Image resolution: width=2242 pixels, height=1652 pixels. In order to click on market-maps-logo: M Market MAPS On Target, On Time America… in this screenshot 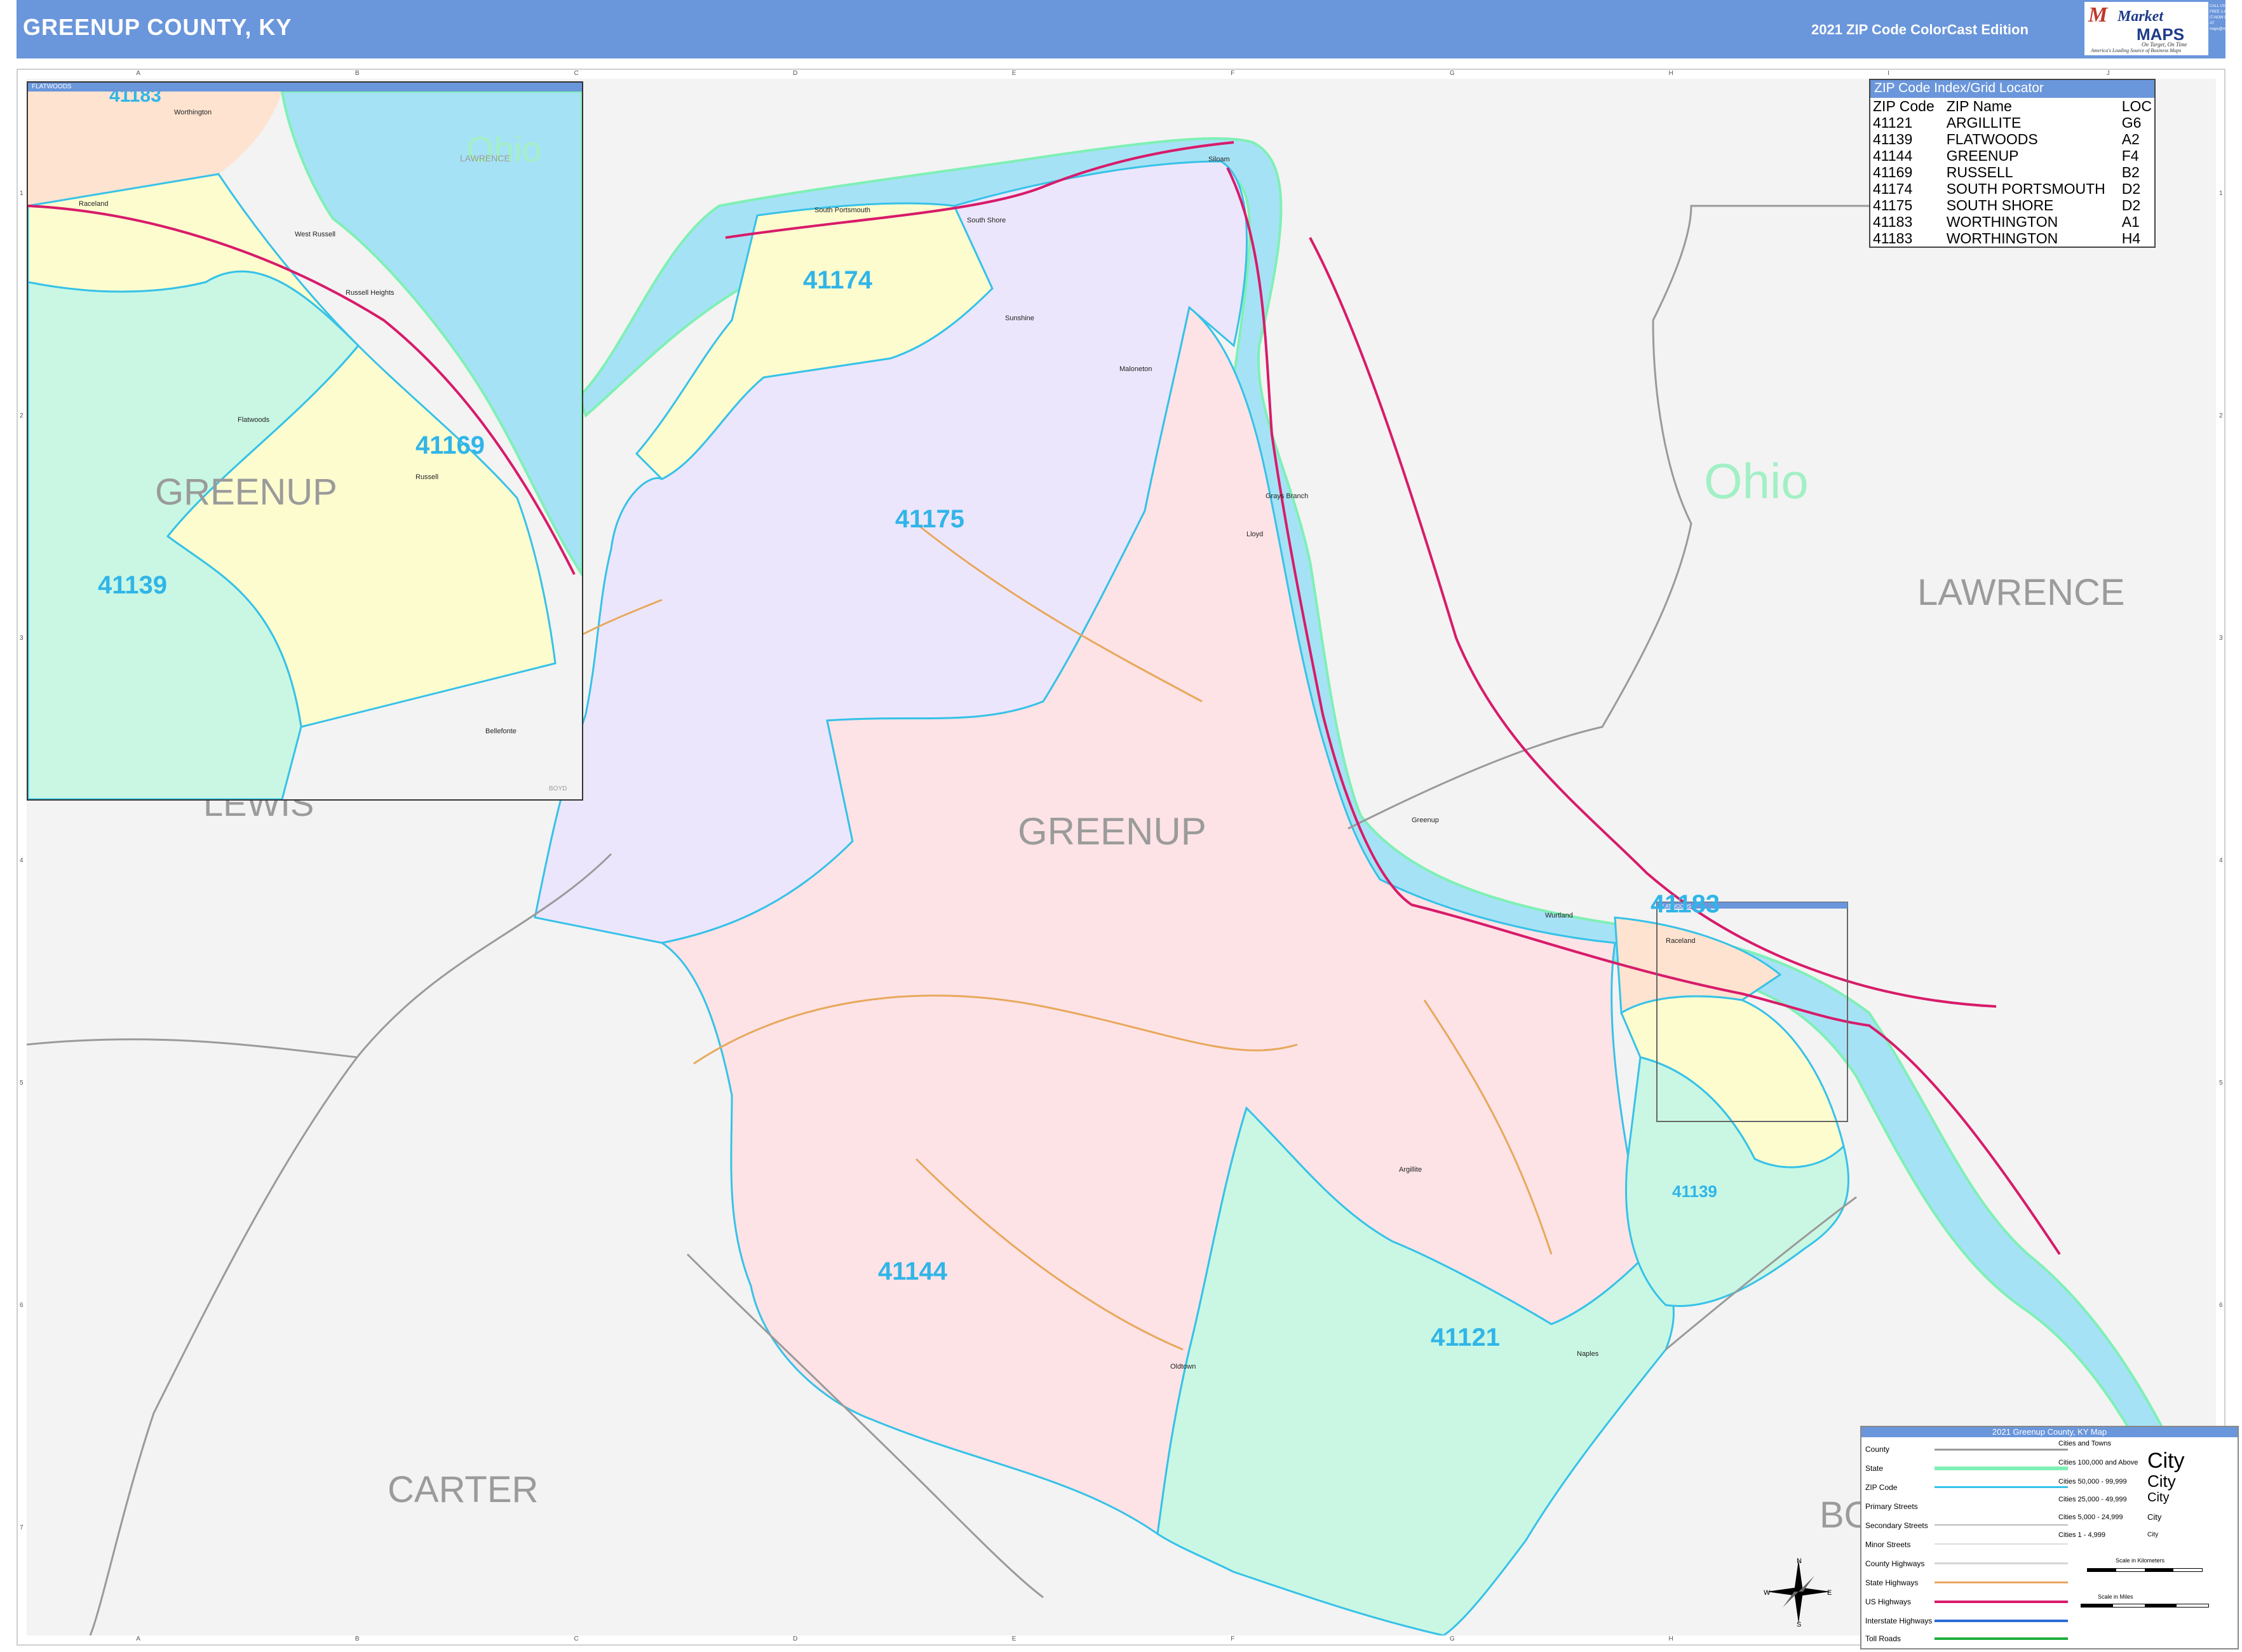, I will do `click(2146, 29)`.